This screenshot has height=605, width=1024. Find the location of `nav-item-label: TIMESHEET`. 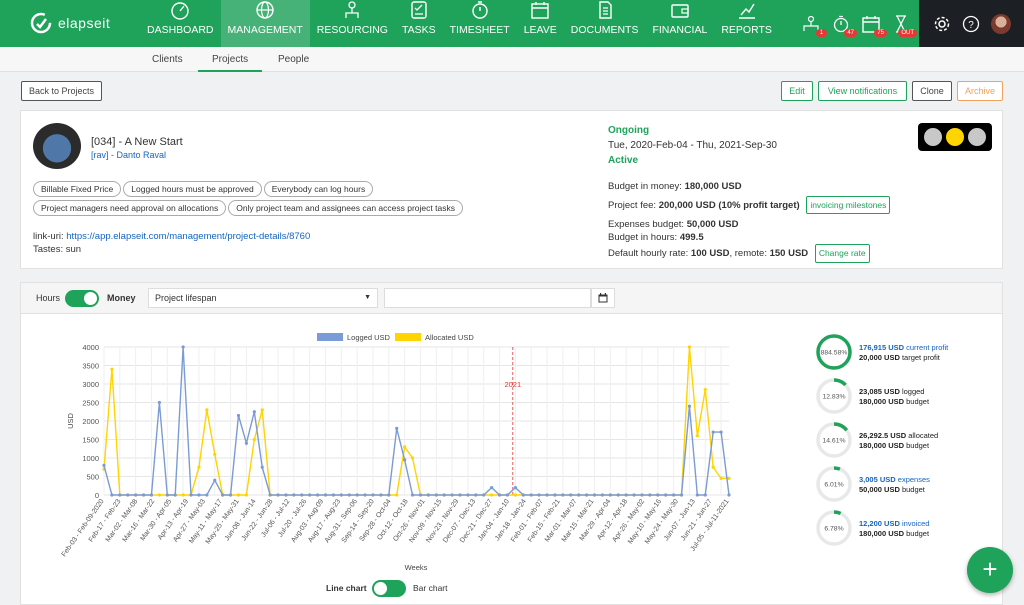

nav-item-label: TIMESHEET is located at coordinates (479, 30).